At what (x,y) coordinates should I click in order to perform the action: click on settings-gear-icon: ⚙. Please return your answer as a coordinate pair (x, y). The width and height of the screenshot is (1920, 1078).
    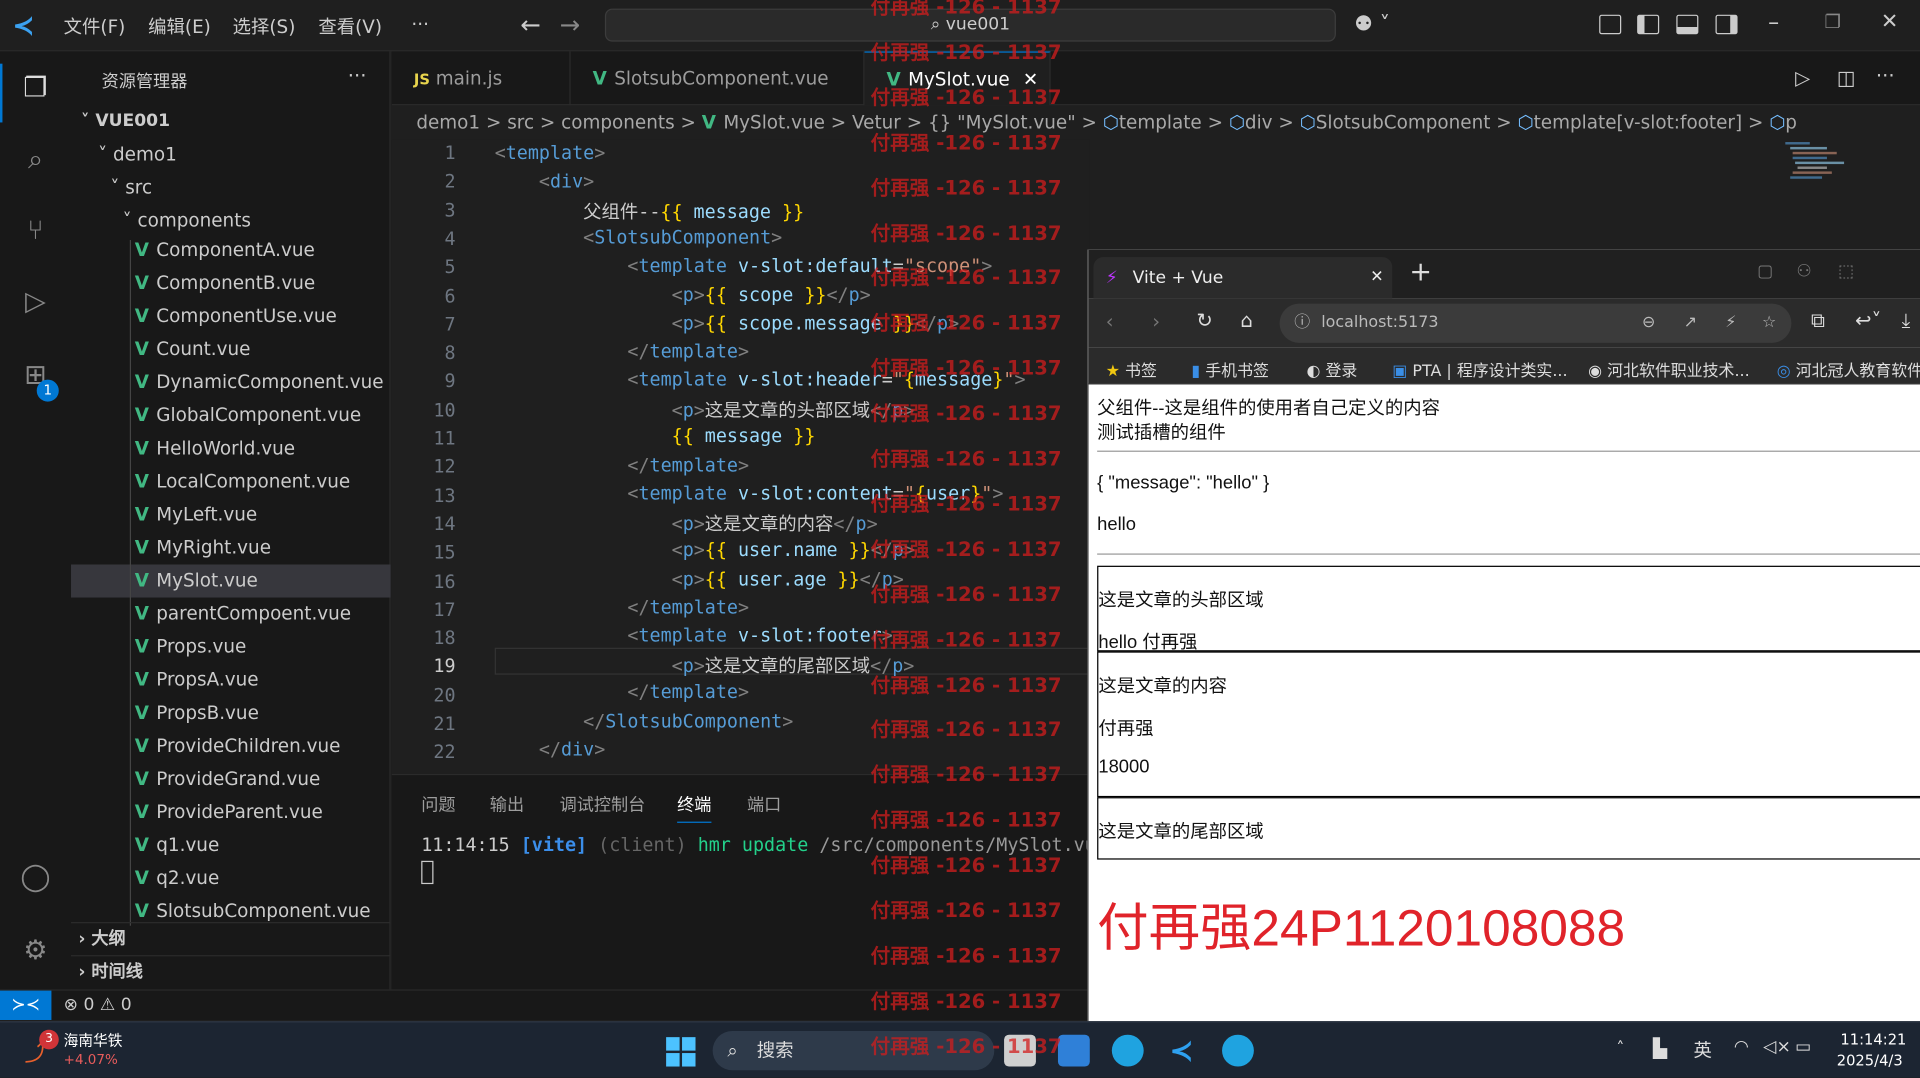
    Looking at the image, I should click on (35, 951).